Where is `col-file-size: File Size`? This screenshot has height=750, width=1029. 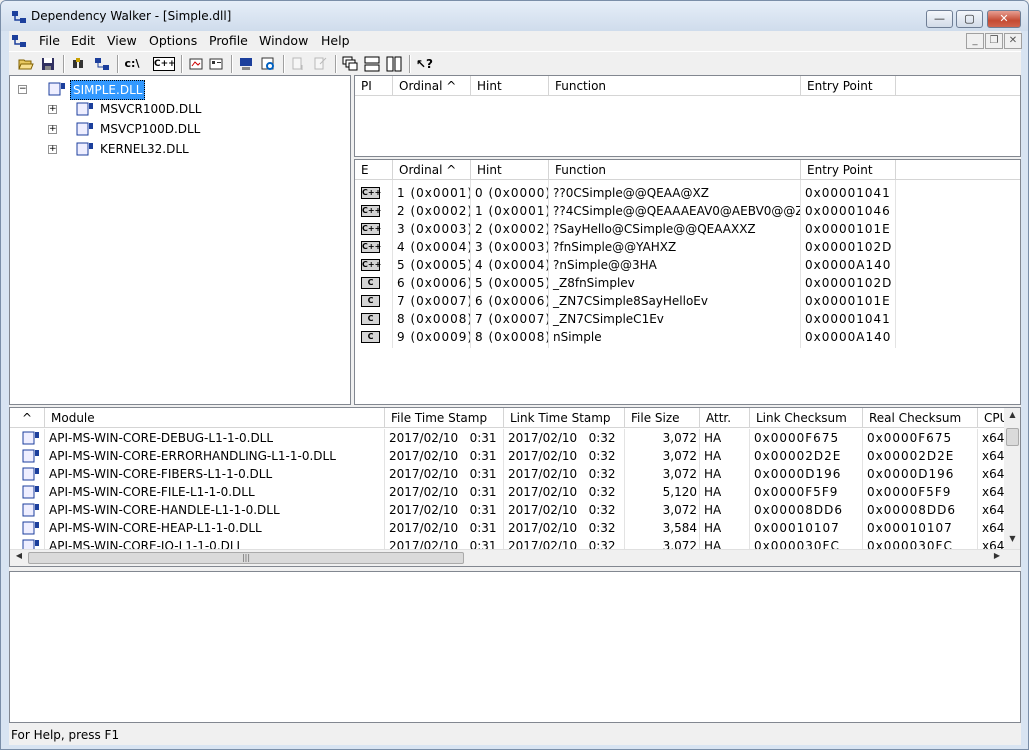
col-file-size: File Size is located at coordinates (662, 418).